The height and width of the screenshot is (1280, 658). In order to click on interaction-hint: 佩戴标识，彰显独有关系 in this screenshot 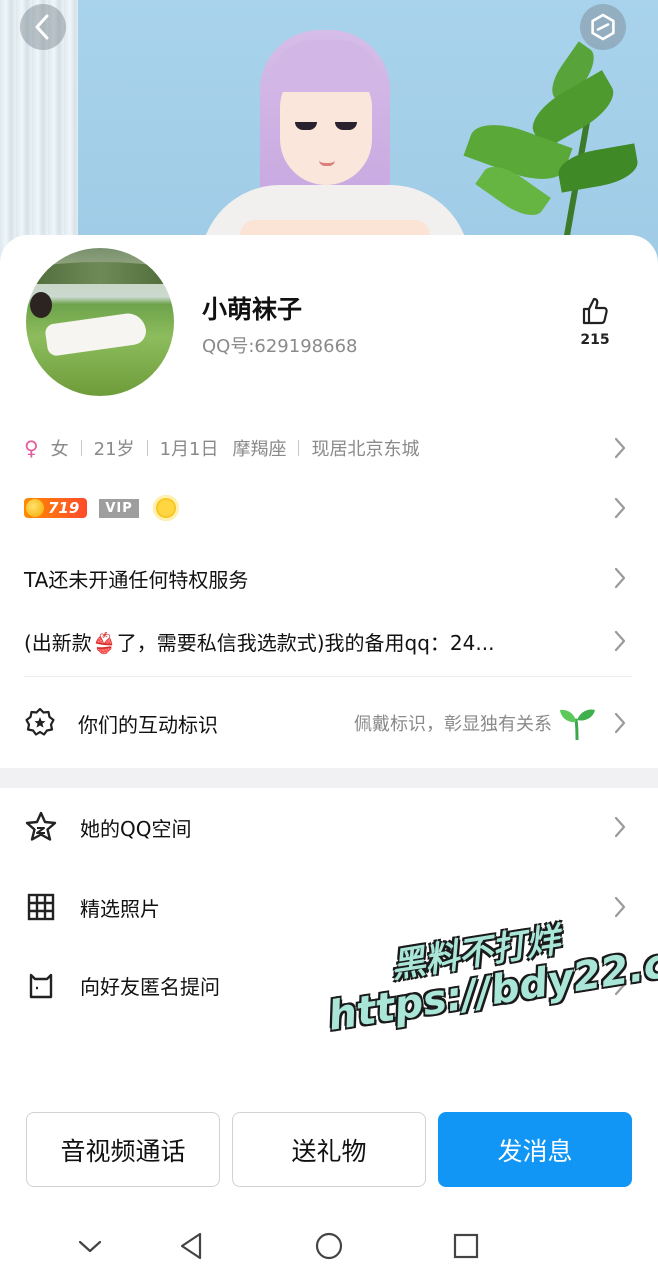, I will do `click(453, 724)`.